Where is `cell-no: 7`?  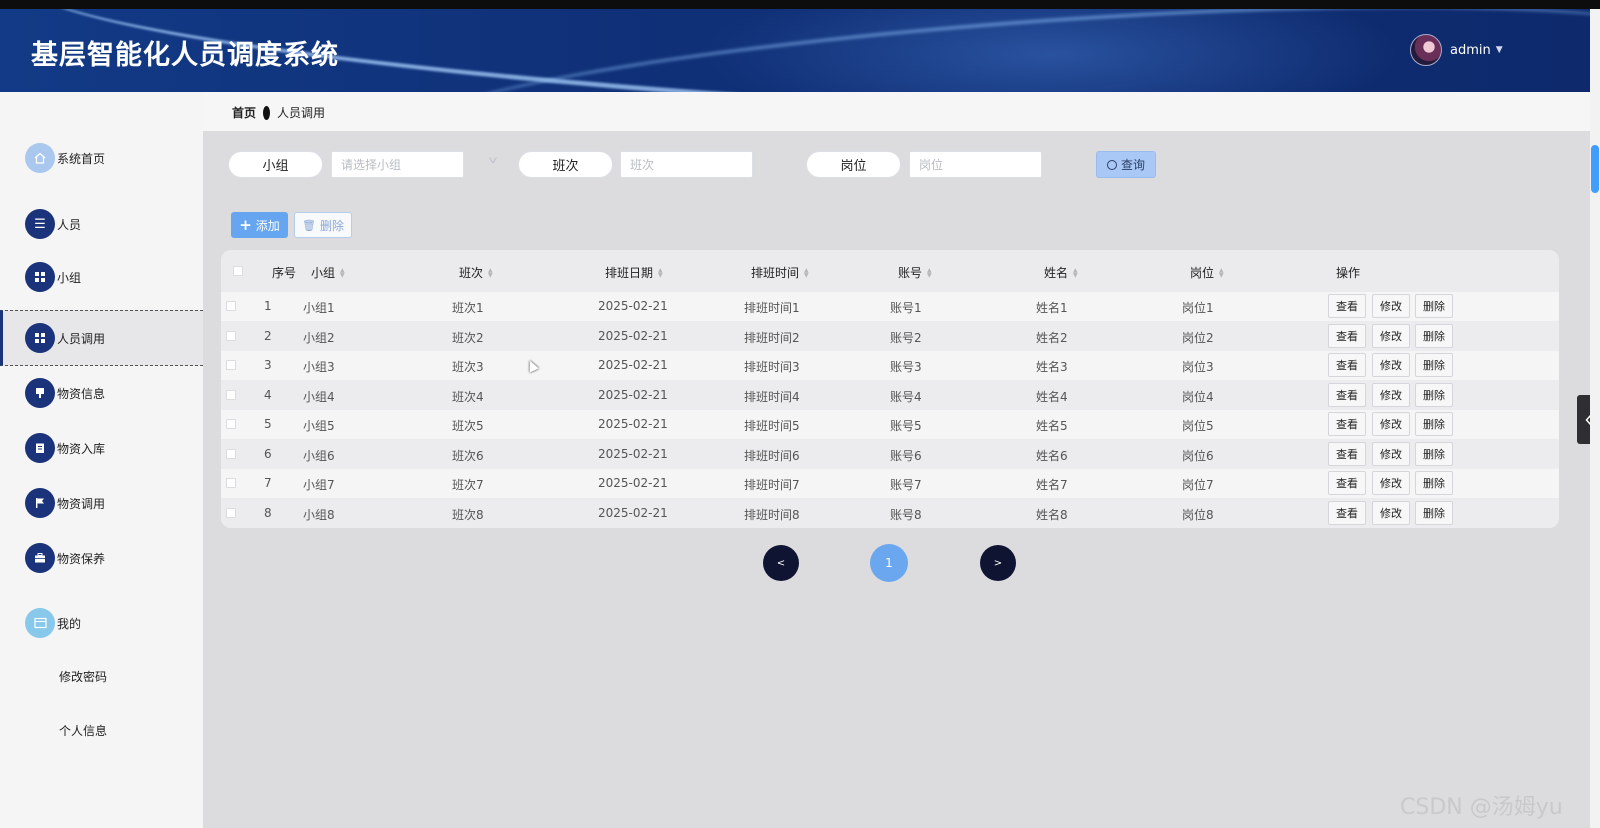
cell-no: 7 is located at coordinates (268, 483).